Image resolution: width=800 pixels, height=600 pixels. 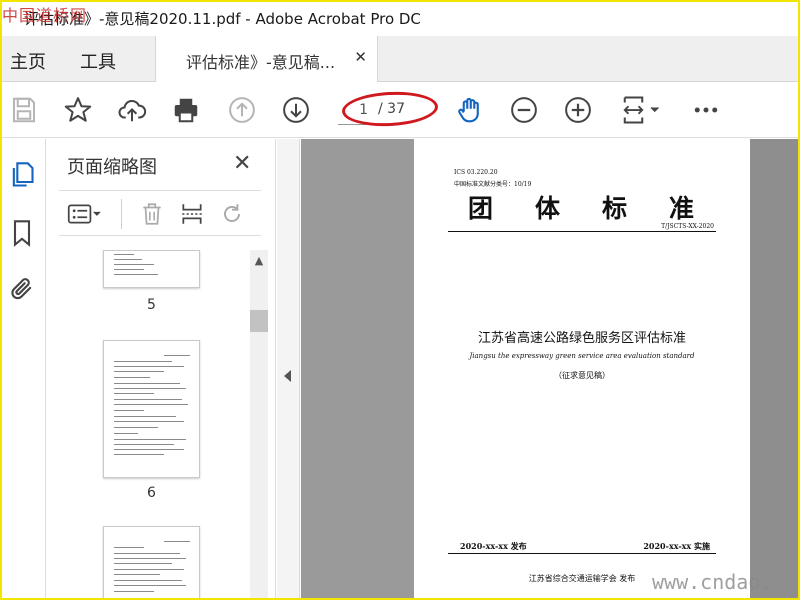 I want to click on star-icon, so click(x=78, y=110).